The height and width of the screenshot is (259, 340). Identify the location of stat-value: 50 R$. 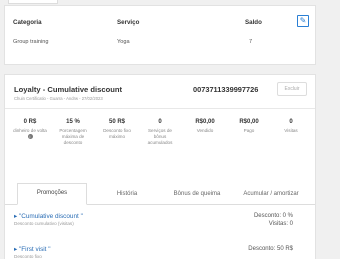
(116, 122).